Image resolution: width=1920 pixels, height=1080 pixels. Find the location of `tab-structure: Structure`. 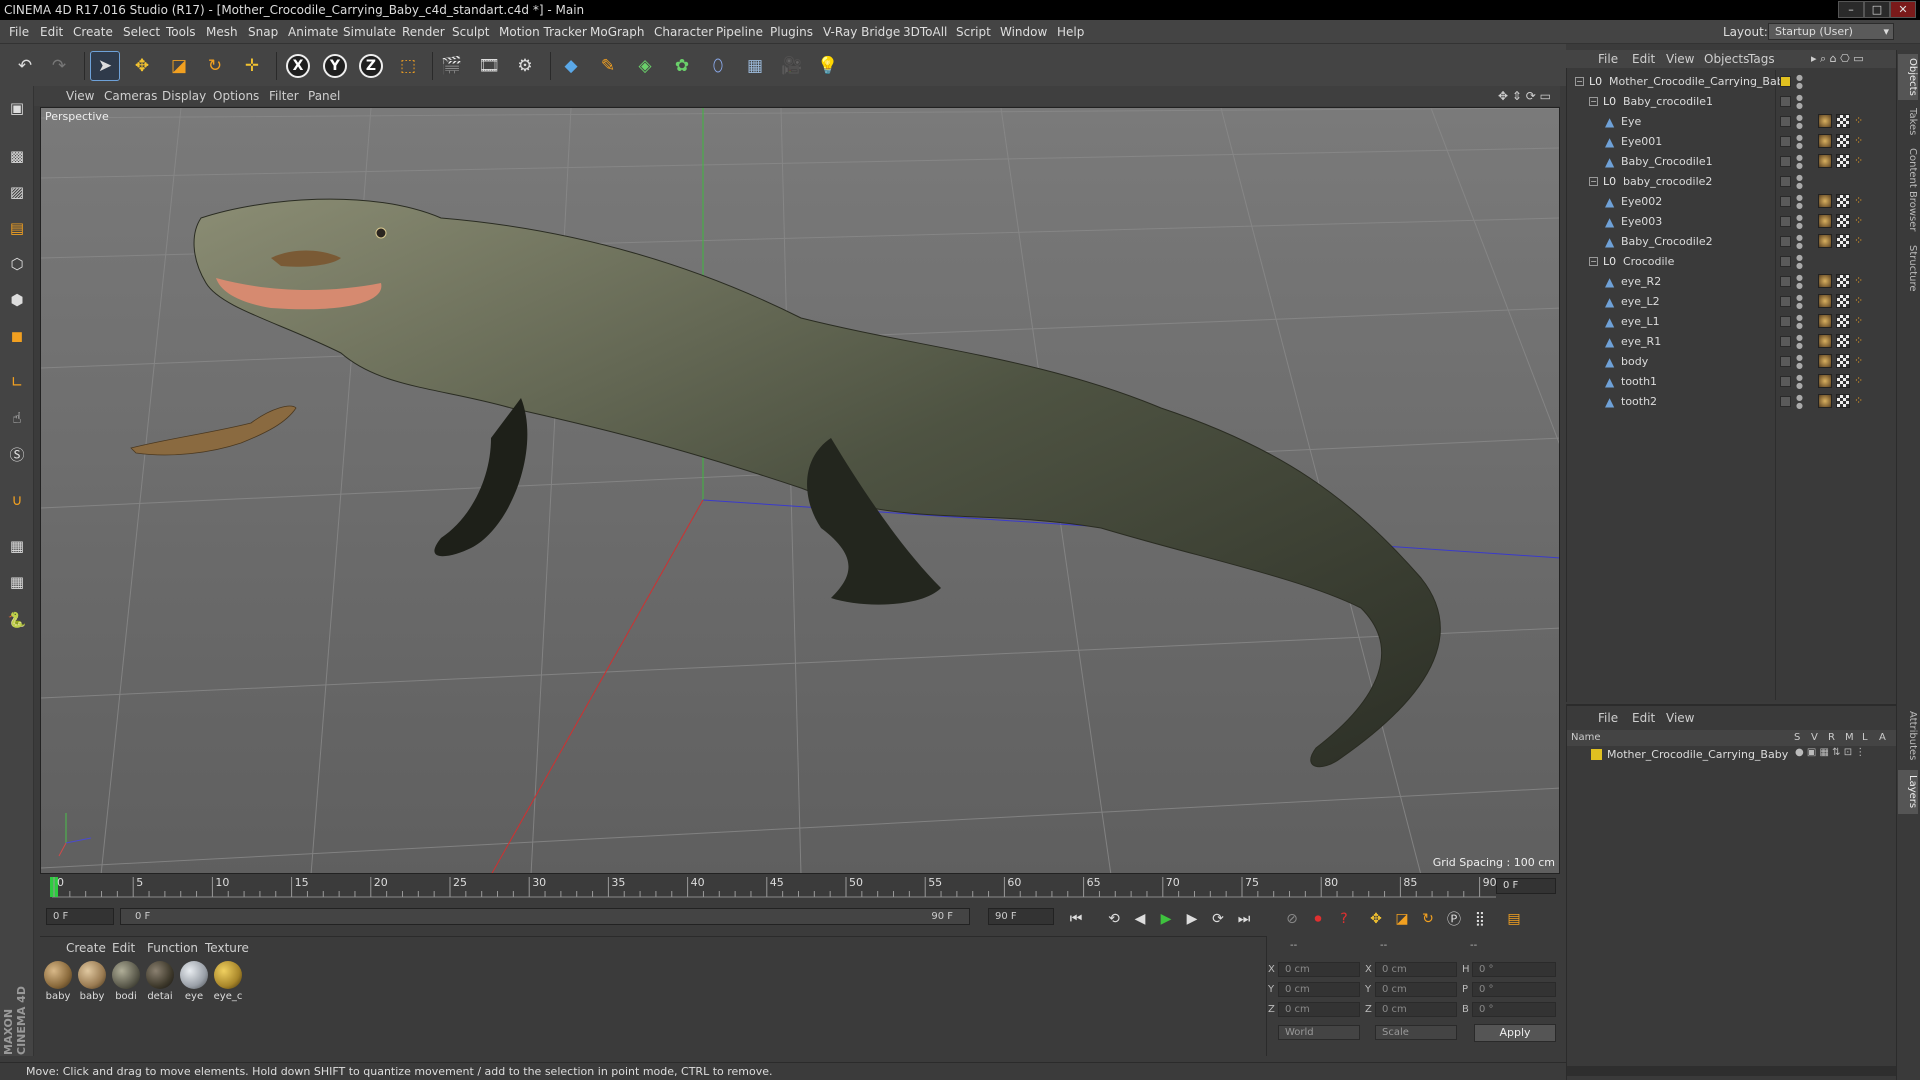

tab-structure: Structure is located at coordinates (1908, 268).